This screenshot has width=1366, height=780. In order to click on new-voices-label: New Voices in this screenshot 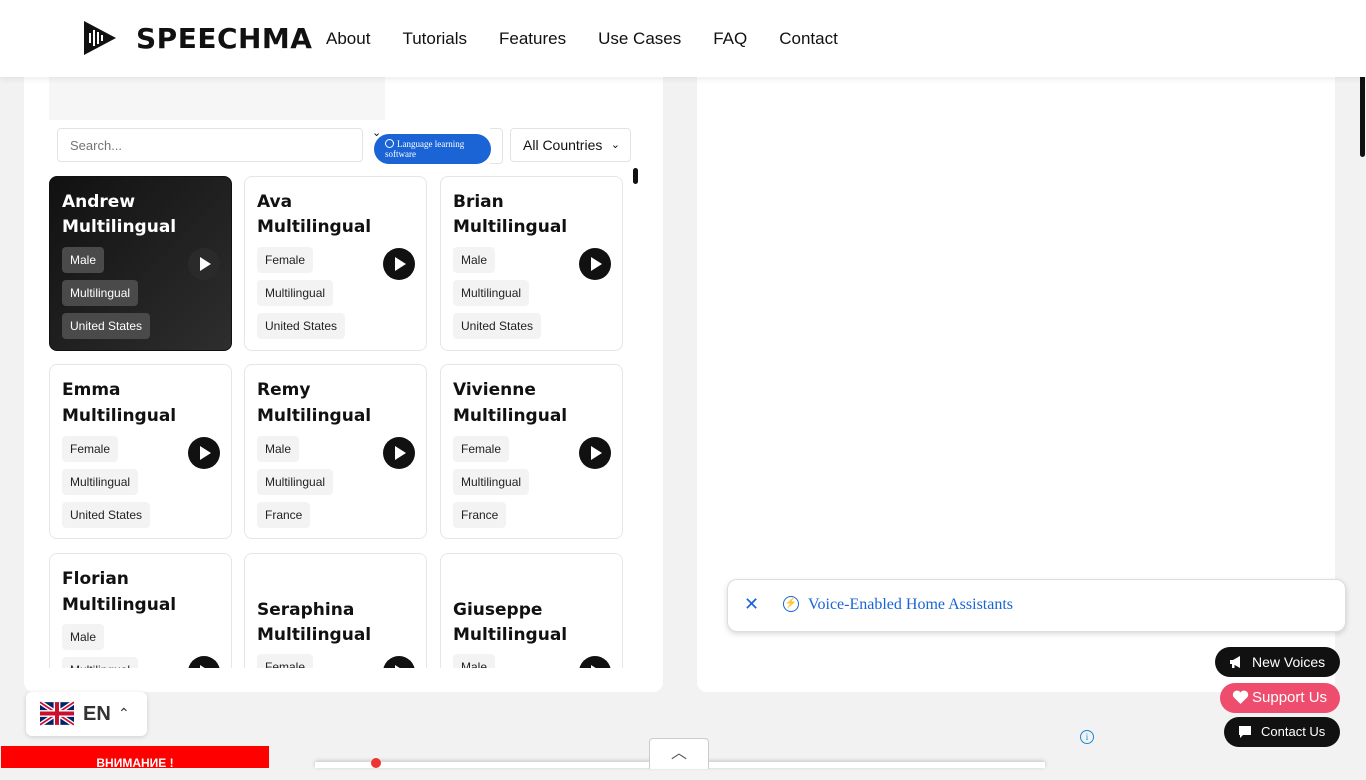, I will do `click(1289, 662)`.